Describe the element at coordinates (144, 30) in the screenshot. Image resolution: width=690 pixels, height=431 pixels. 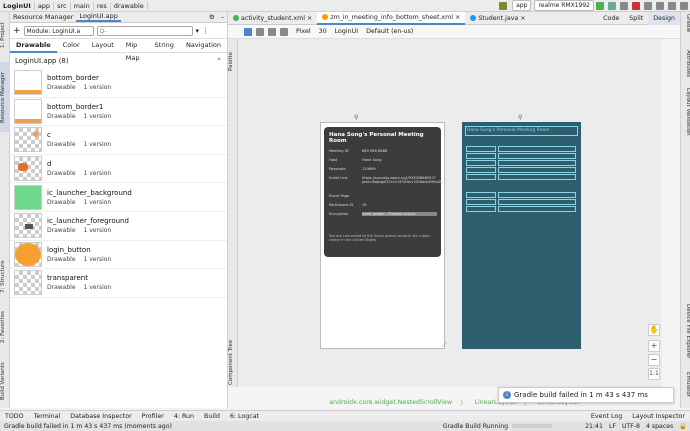
I see `search-input: Q-` at that location.